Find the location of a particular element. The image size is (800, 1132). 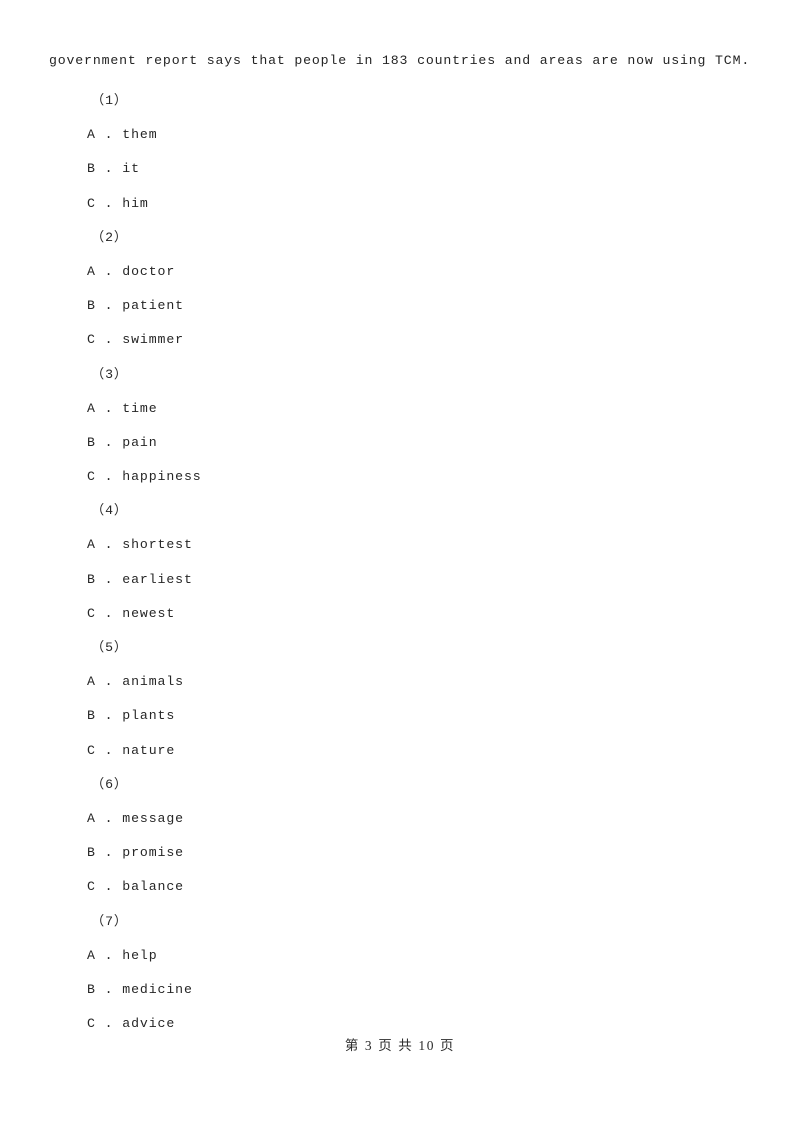

question-block: （2） A . doctor B . patient C . swimmer is located at coordinates (400, 289).